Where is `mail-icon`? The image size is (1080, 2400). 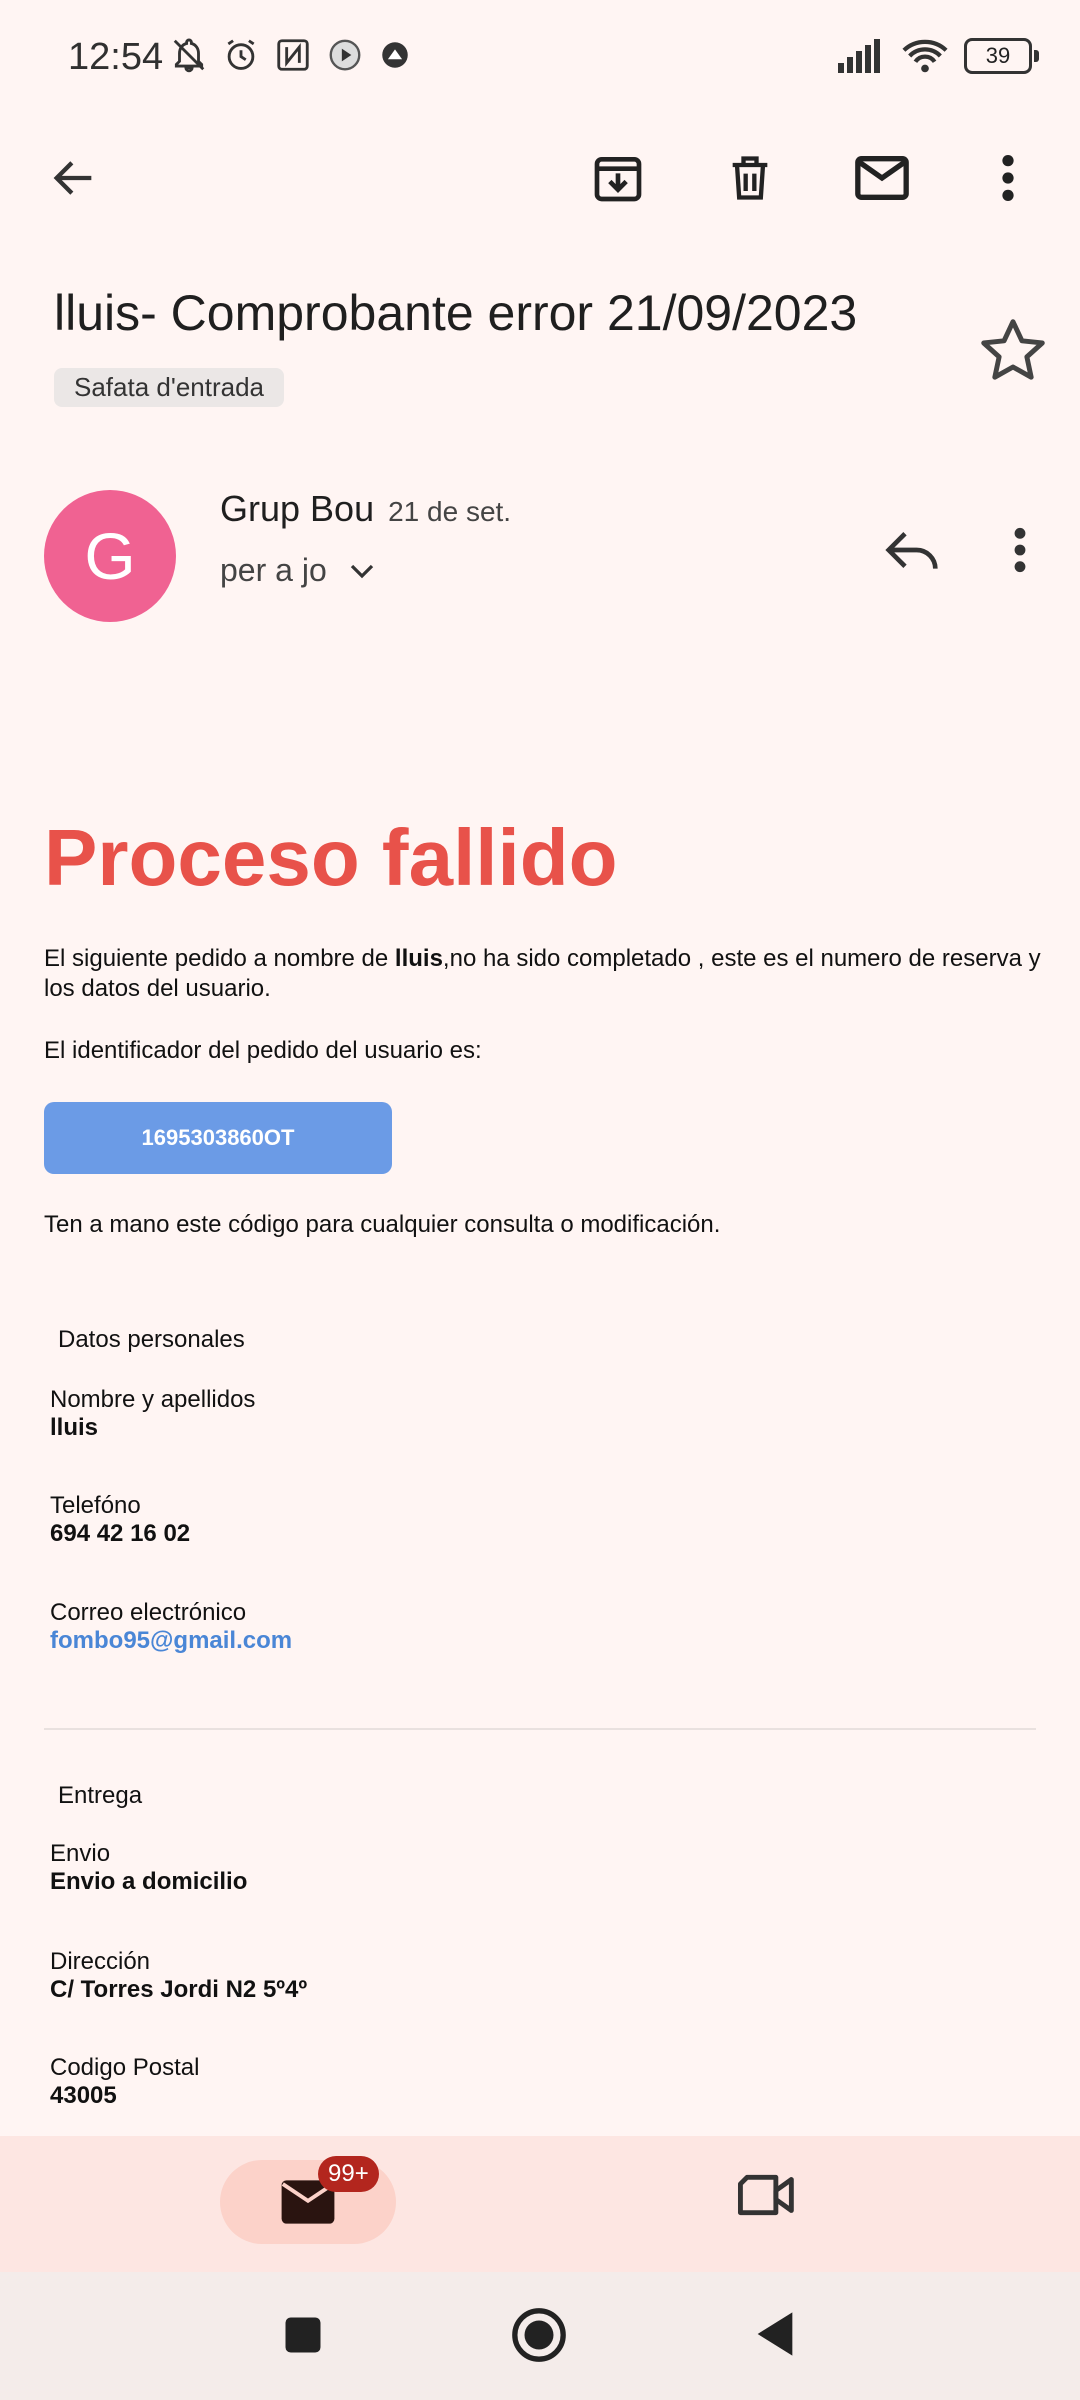
mail-icon is located at coordinates (882, 178).